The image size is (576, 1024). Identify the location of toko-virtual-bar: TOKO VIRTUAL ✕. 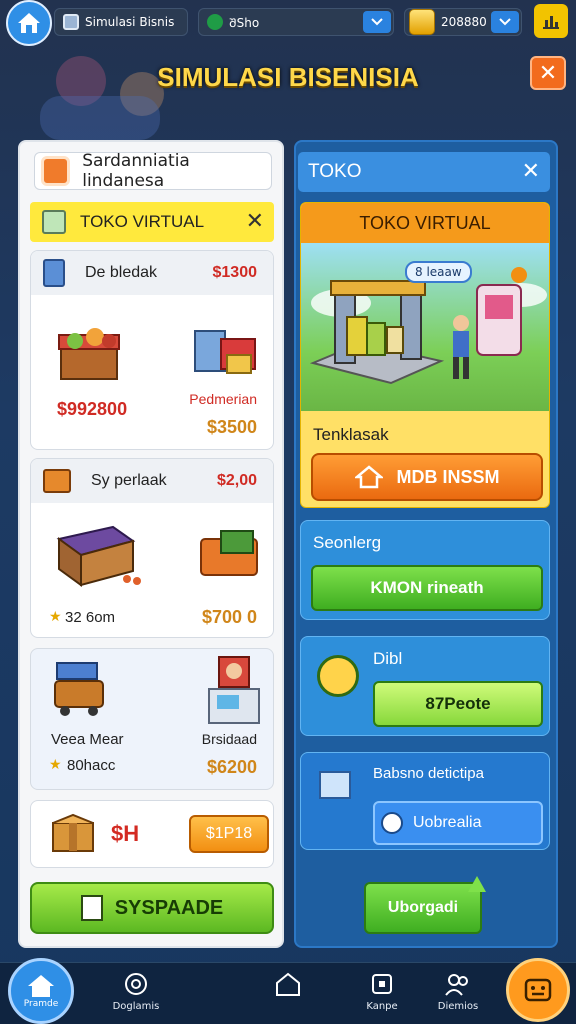
(152, 222).